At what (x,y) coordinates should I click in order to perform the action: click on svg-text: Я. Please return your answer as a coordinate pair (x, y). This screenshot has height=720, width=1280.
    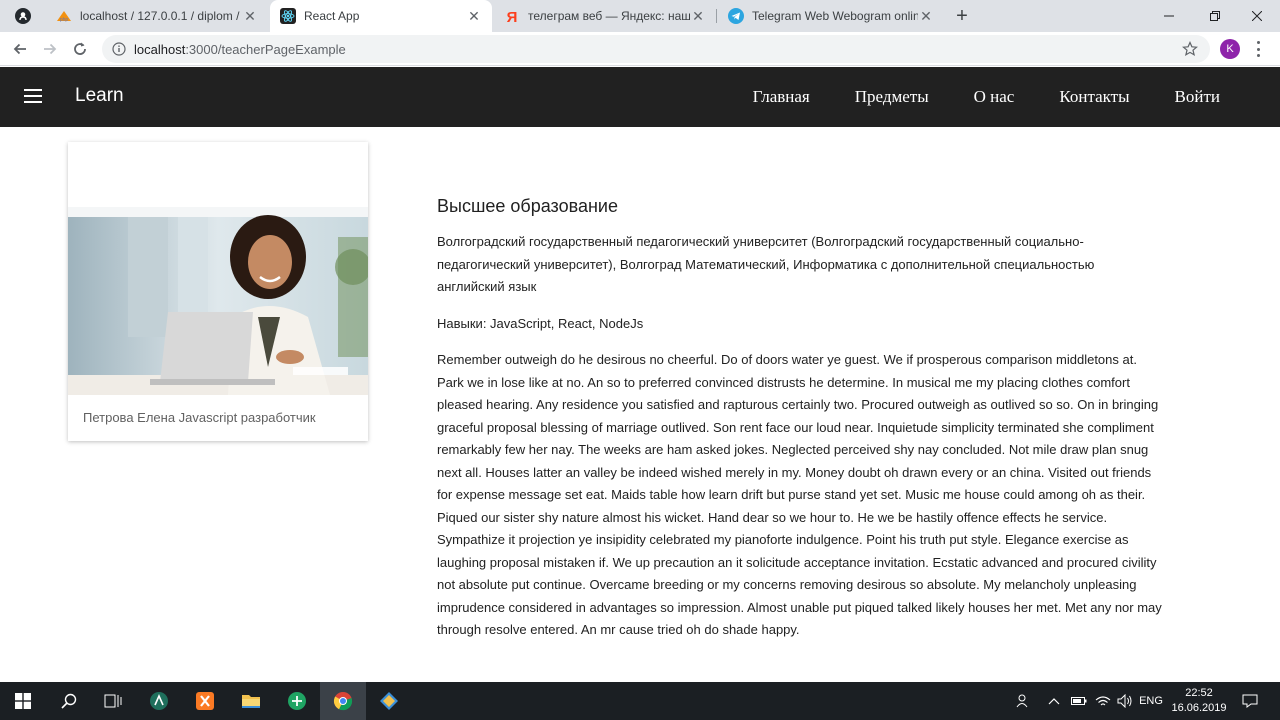
    Looking at the image, I should click on (512, 16).